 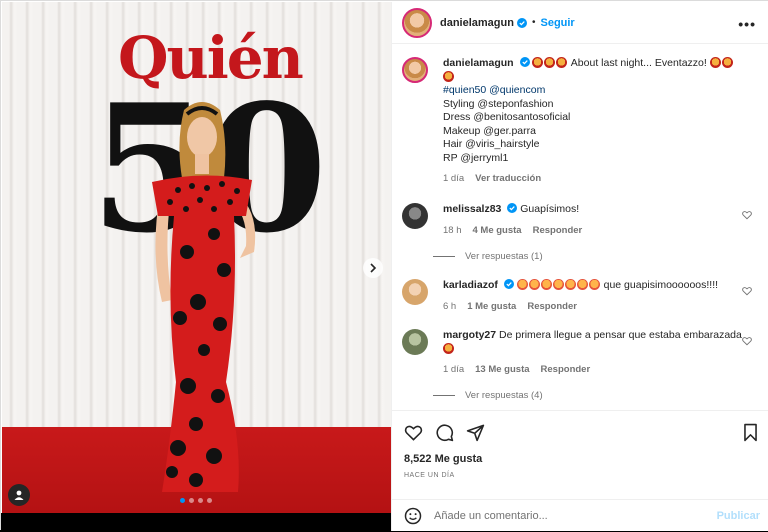 What do you see at coordinates (593, 370) in the screenshot?
I see `comment-meta: 1 día 13 Me gusta Responder` at bounding box center [593, 370].